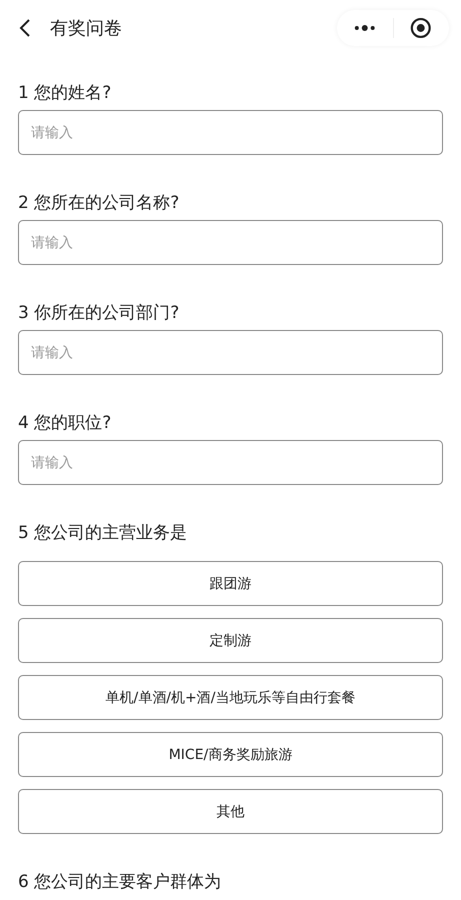 The width and height of the screenshot is (461, 900). Describe the element at coordinates (120, 882) in the screenshot. I see `question-label: 6 您公司的主要客户群体为` at that location.